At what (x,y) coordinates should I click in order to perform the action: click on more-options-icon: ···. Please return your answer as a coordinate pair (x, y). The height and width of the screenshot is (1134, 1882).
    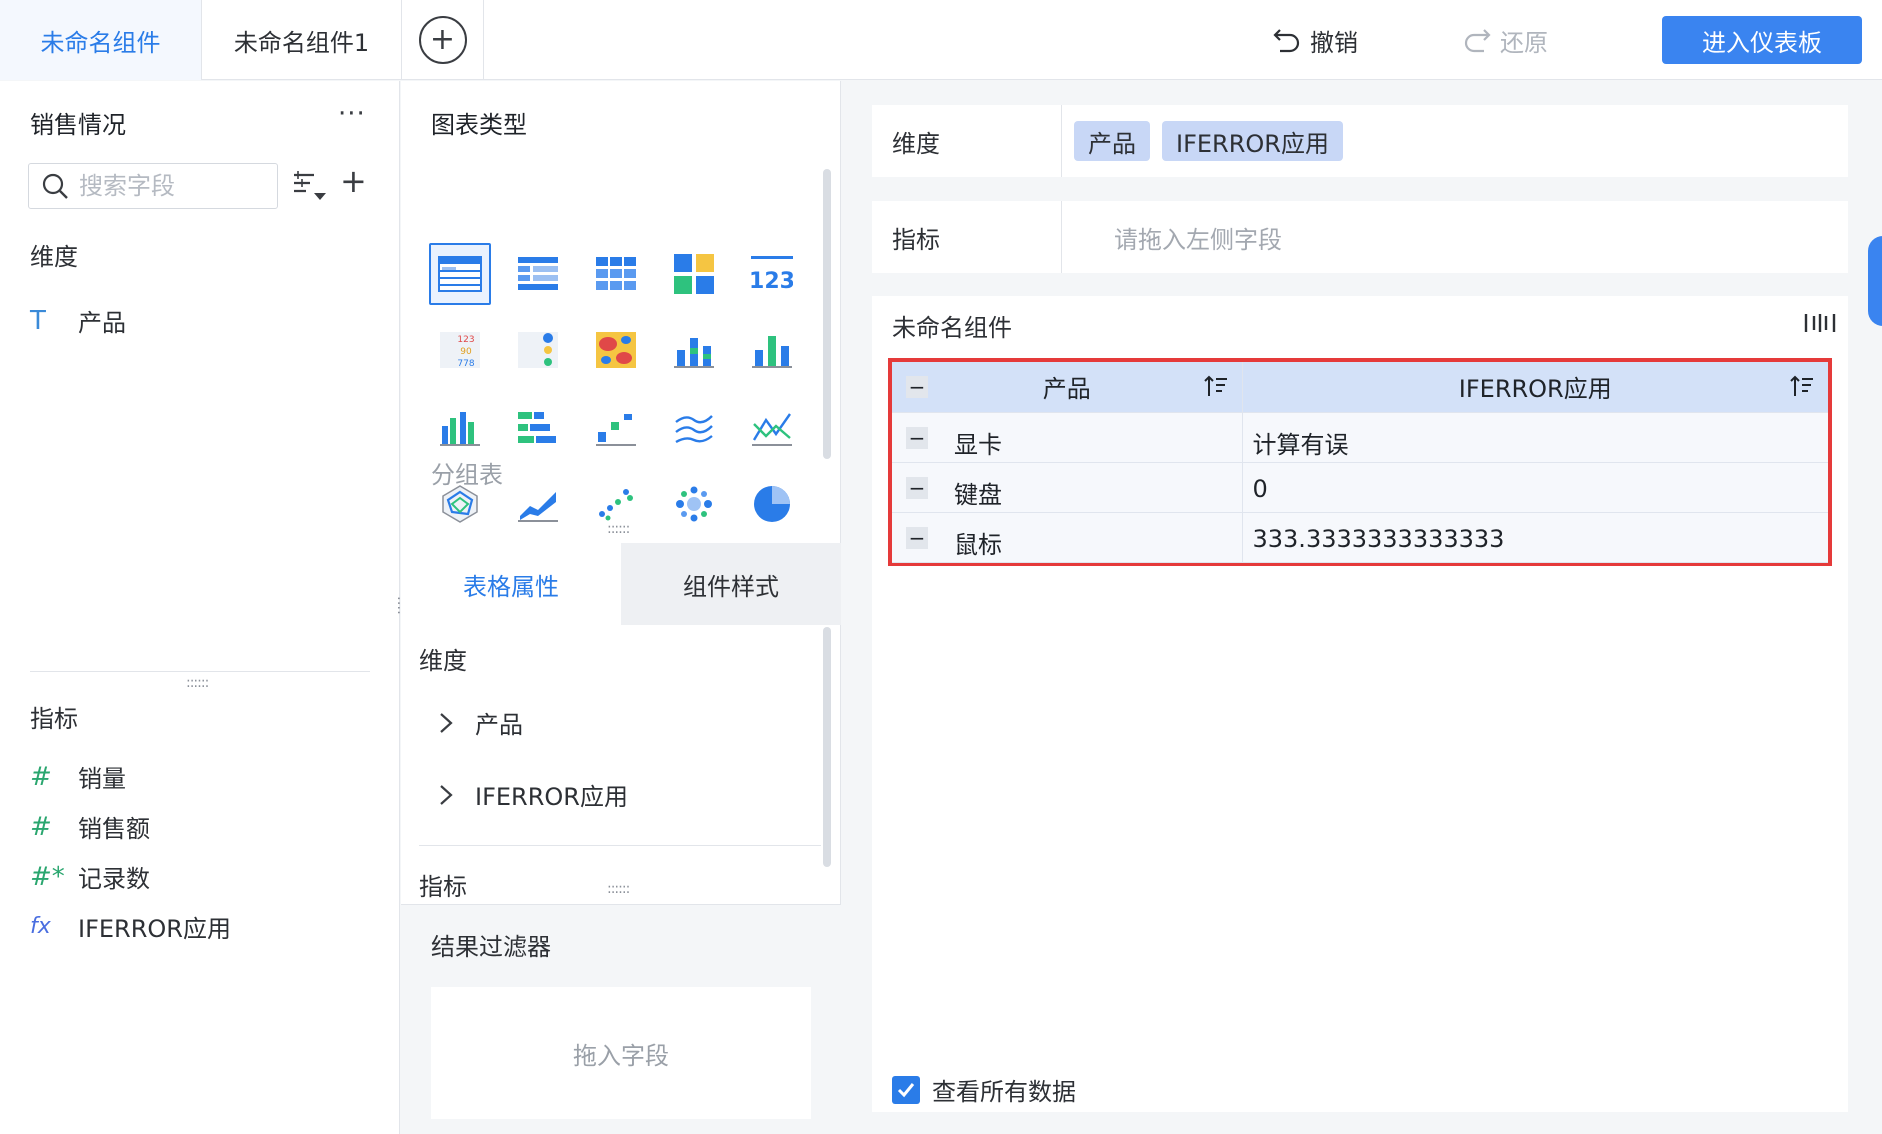
    Looking at the image, I should click on (352, 114).